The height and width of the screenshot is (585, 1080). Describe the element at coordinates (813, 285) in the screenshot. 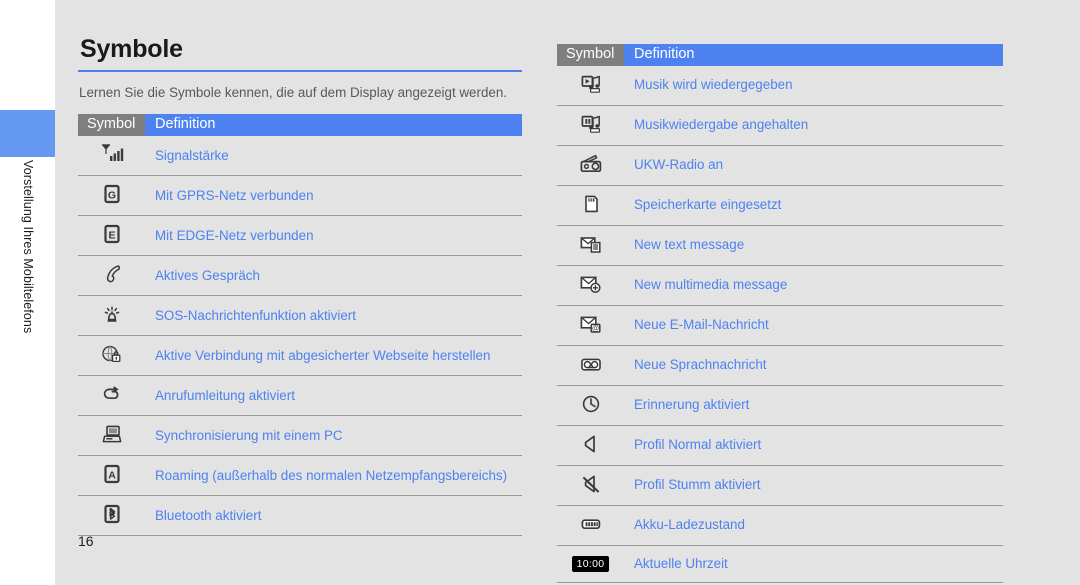

I see `definition-cell: New multimedia message` at that location.